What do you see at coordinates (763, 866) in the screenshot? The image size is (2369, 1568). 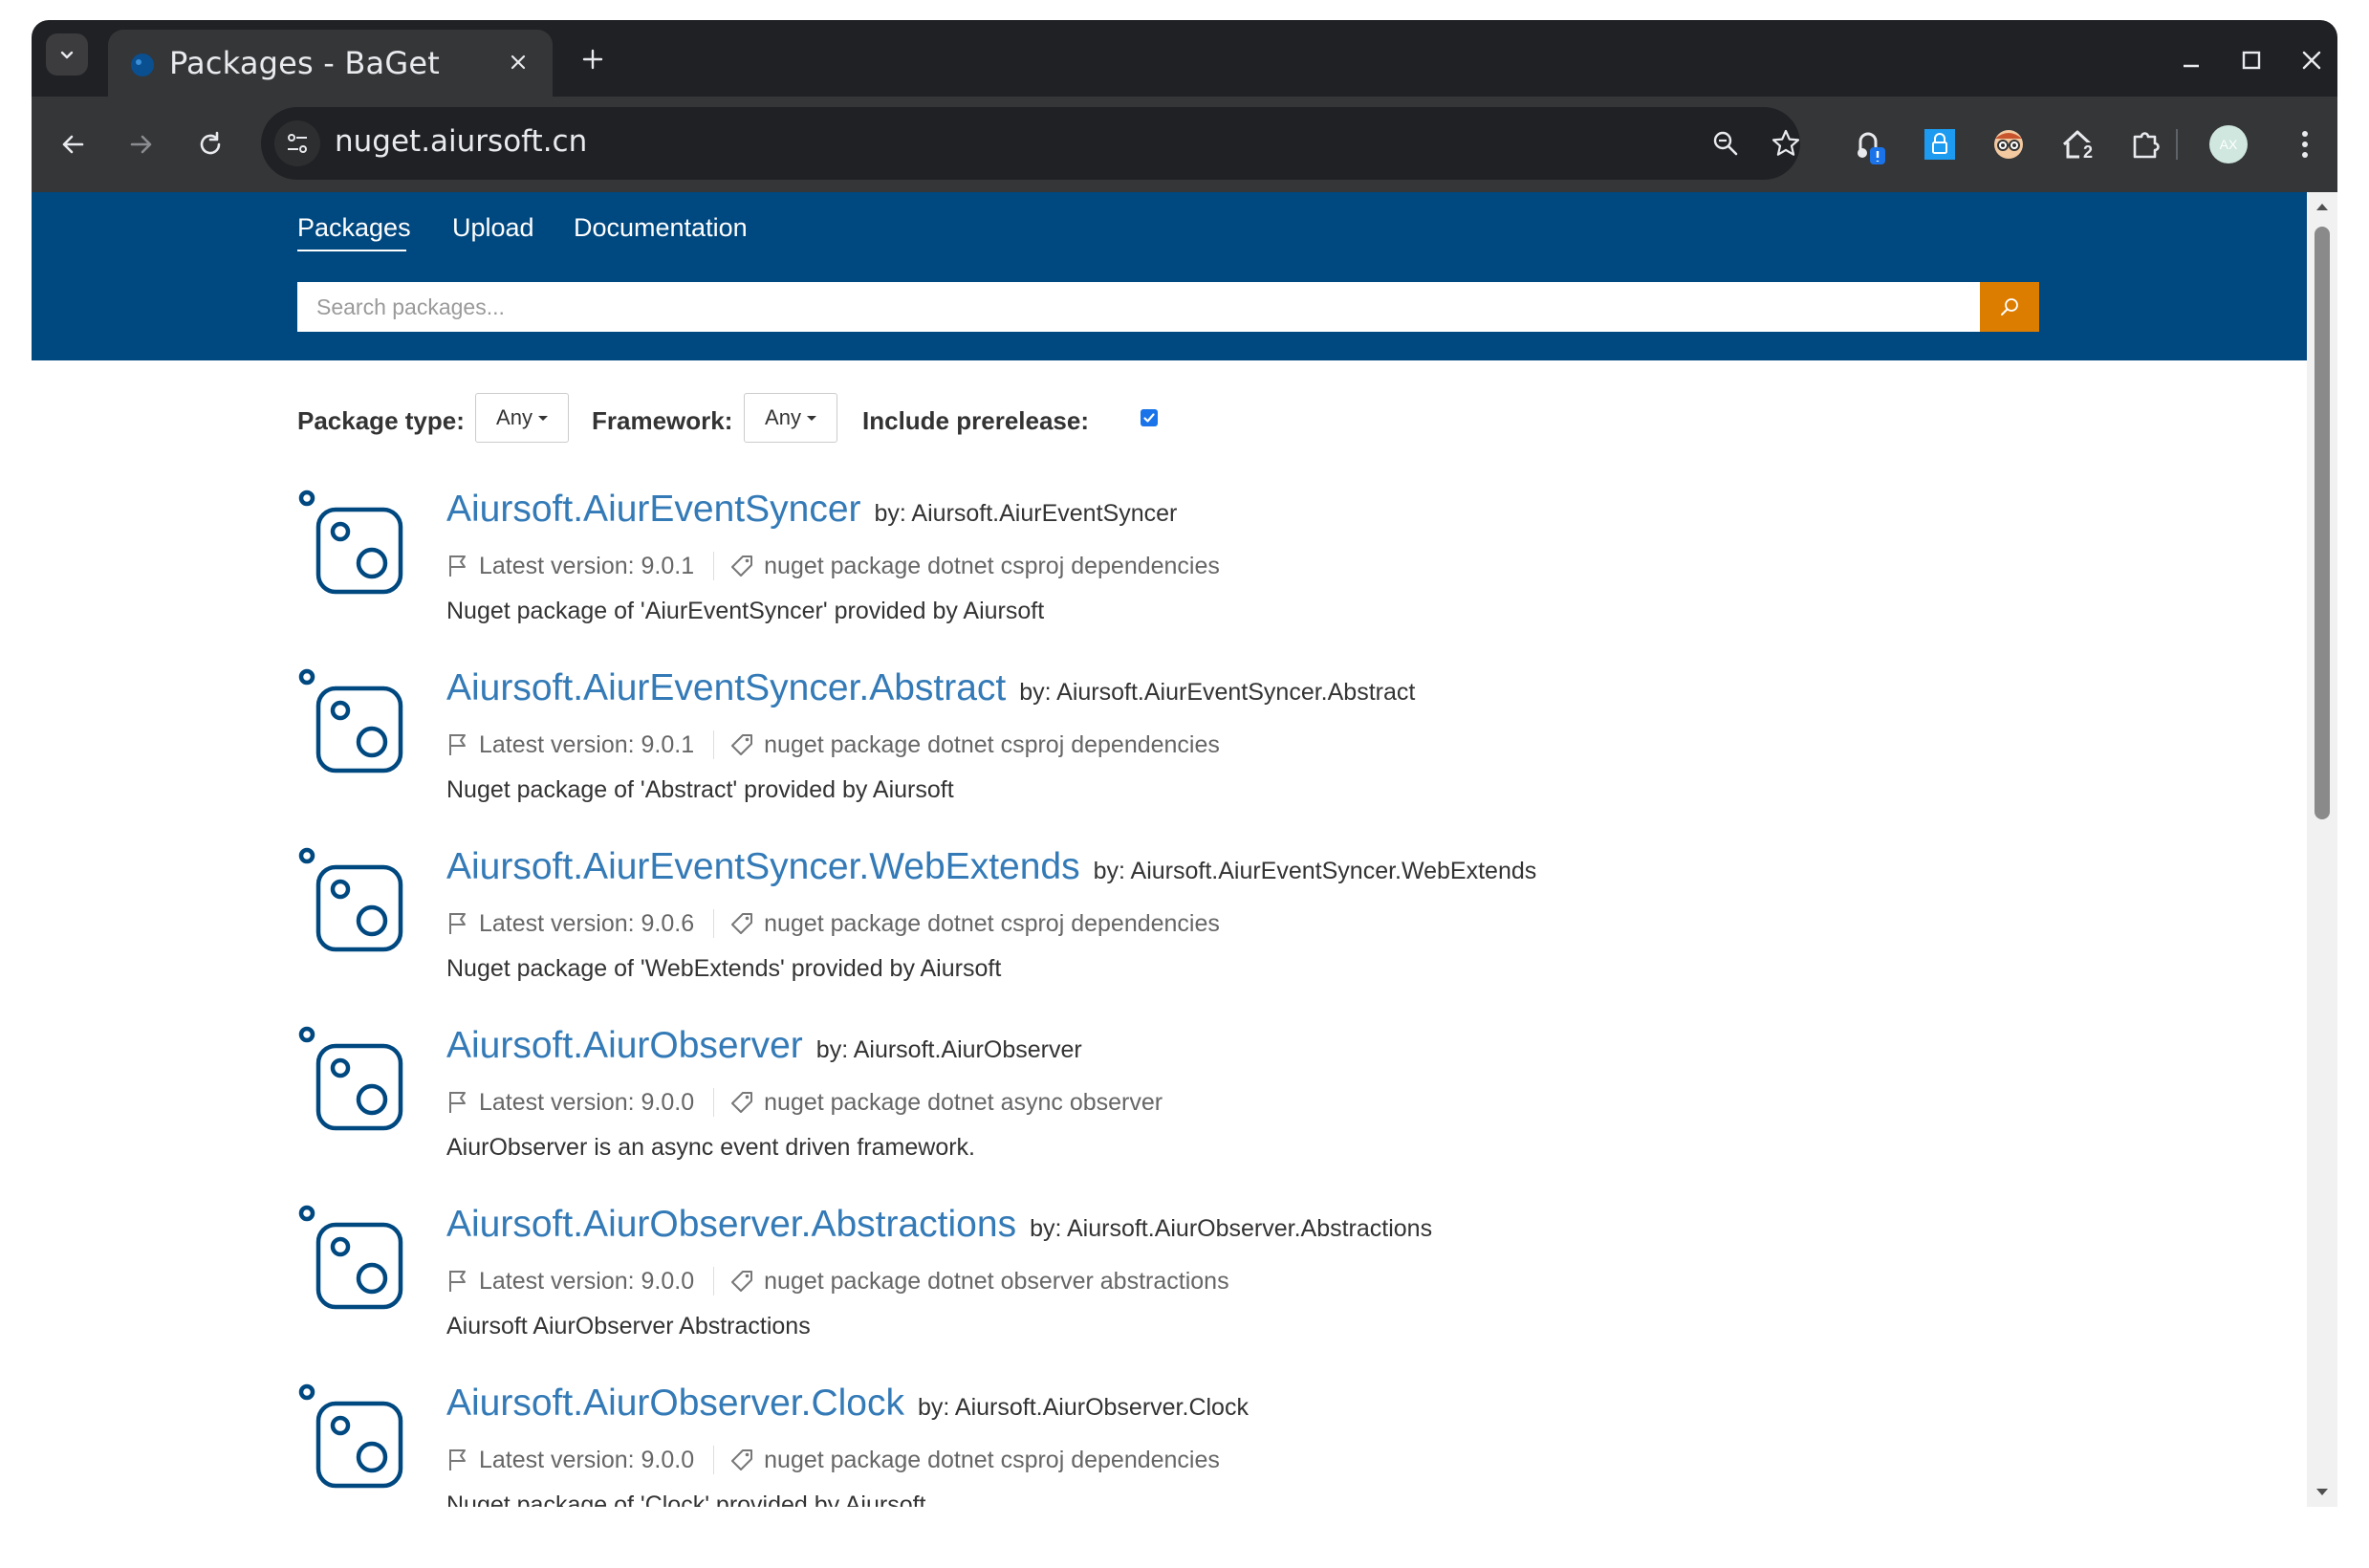 I see `package-title-link: Aiursoft.AiurEventSyncer.WebExtends` at bounding box center [763, 866].